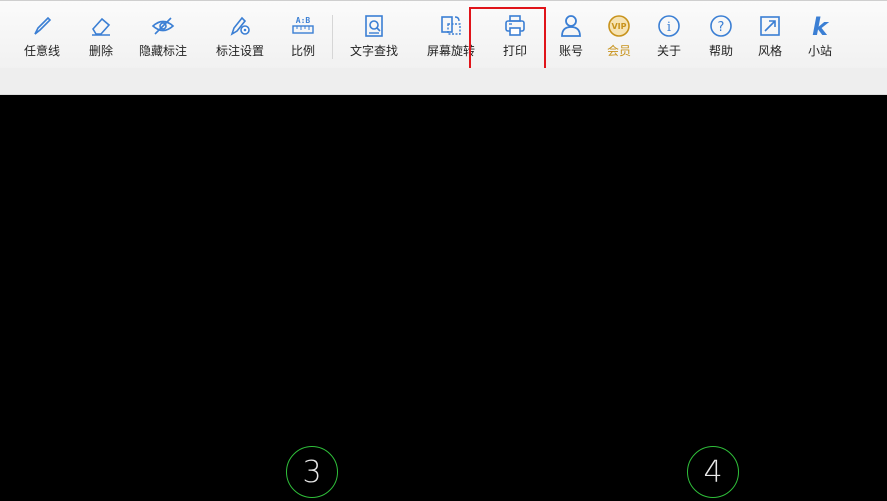 The width and height of the screenshot is (887, 501). What do you see at coordinates (769, 51) in the screenshot?
I see `style-label: 风格` at bounding box center [769, 51].